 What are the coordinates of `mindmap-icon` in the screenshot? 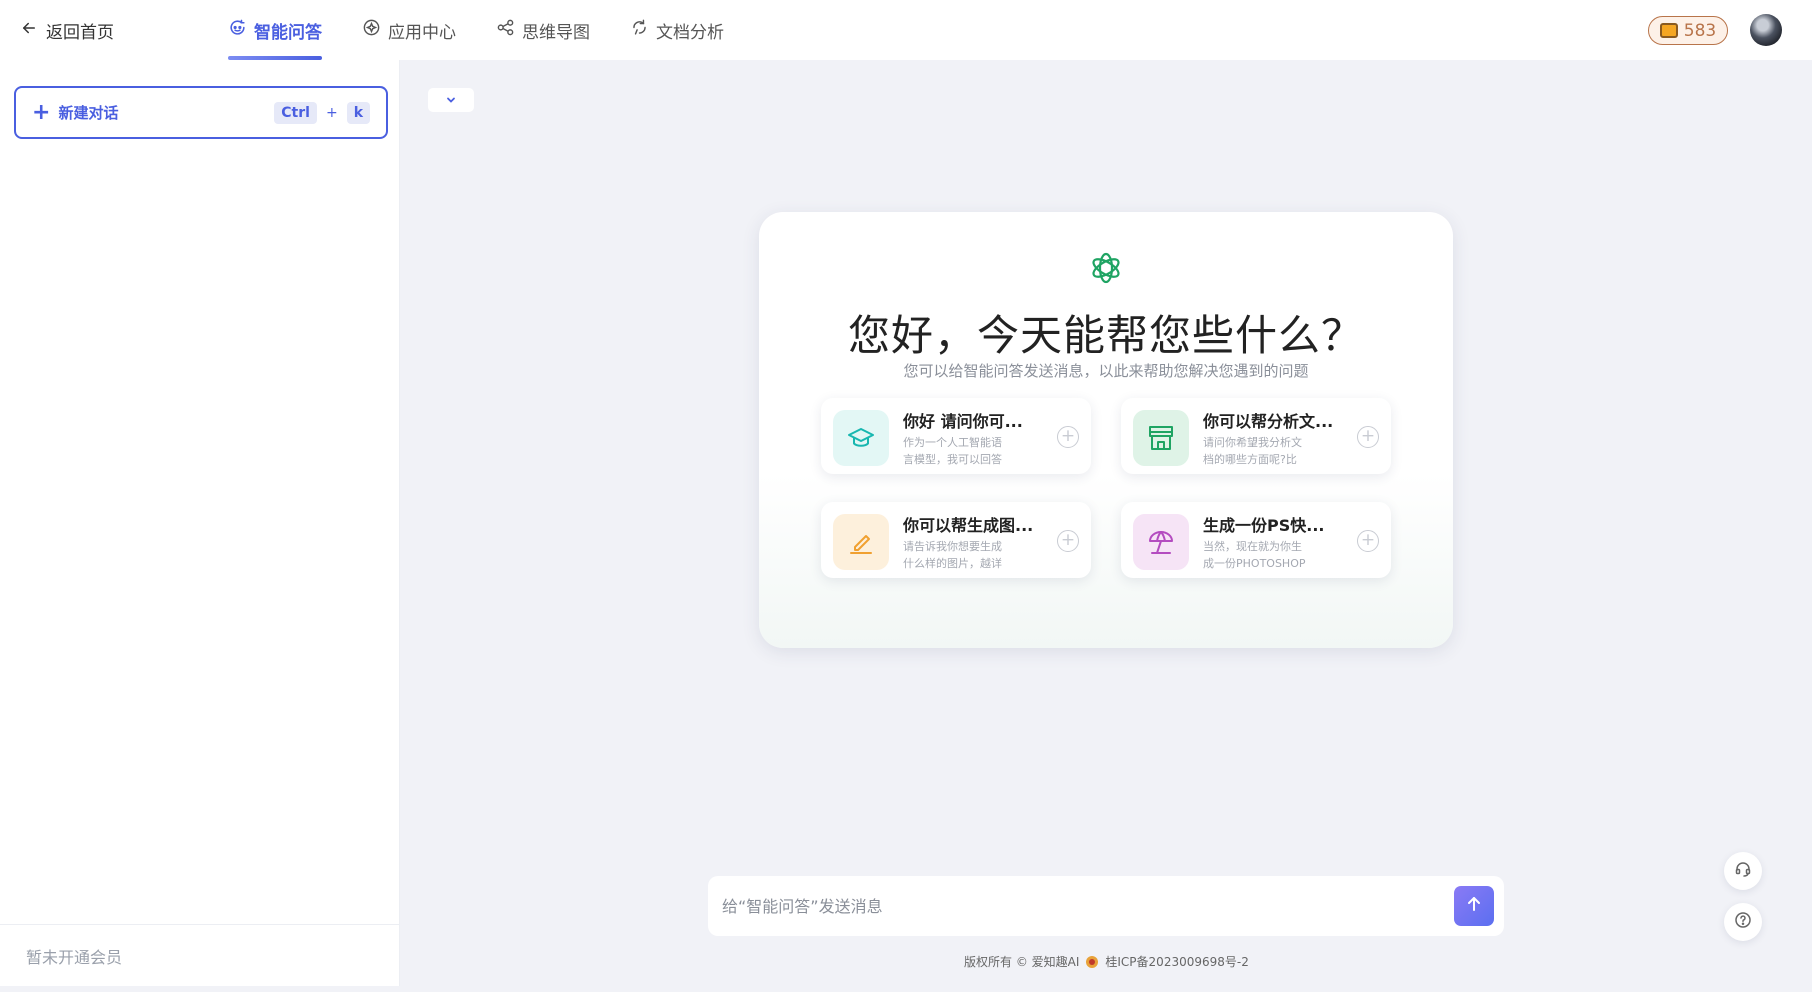 It's located at (505, 30).